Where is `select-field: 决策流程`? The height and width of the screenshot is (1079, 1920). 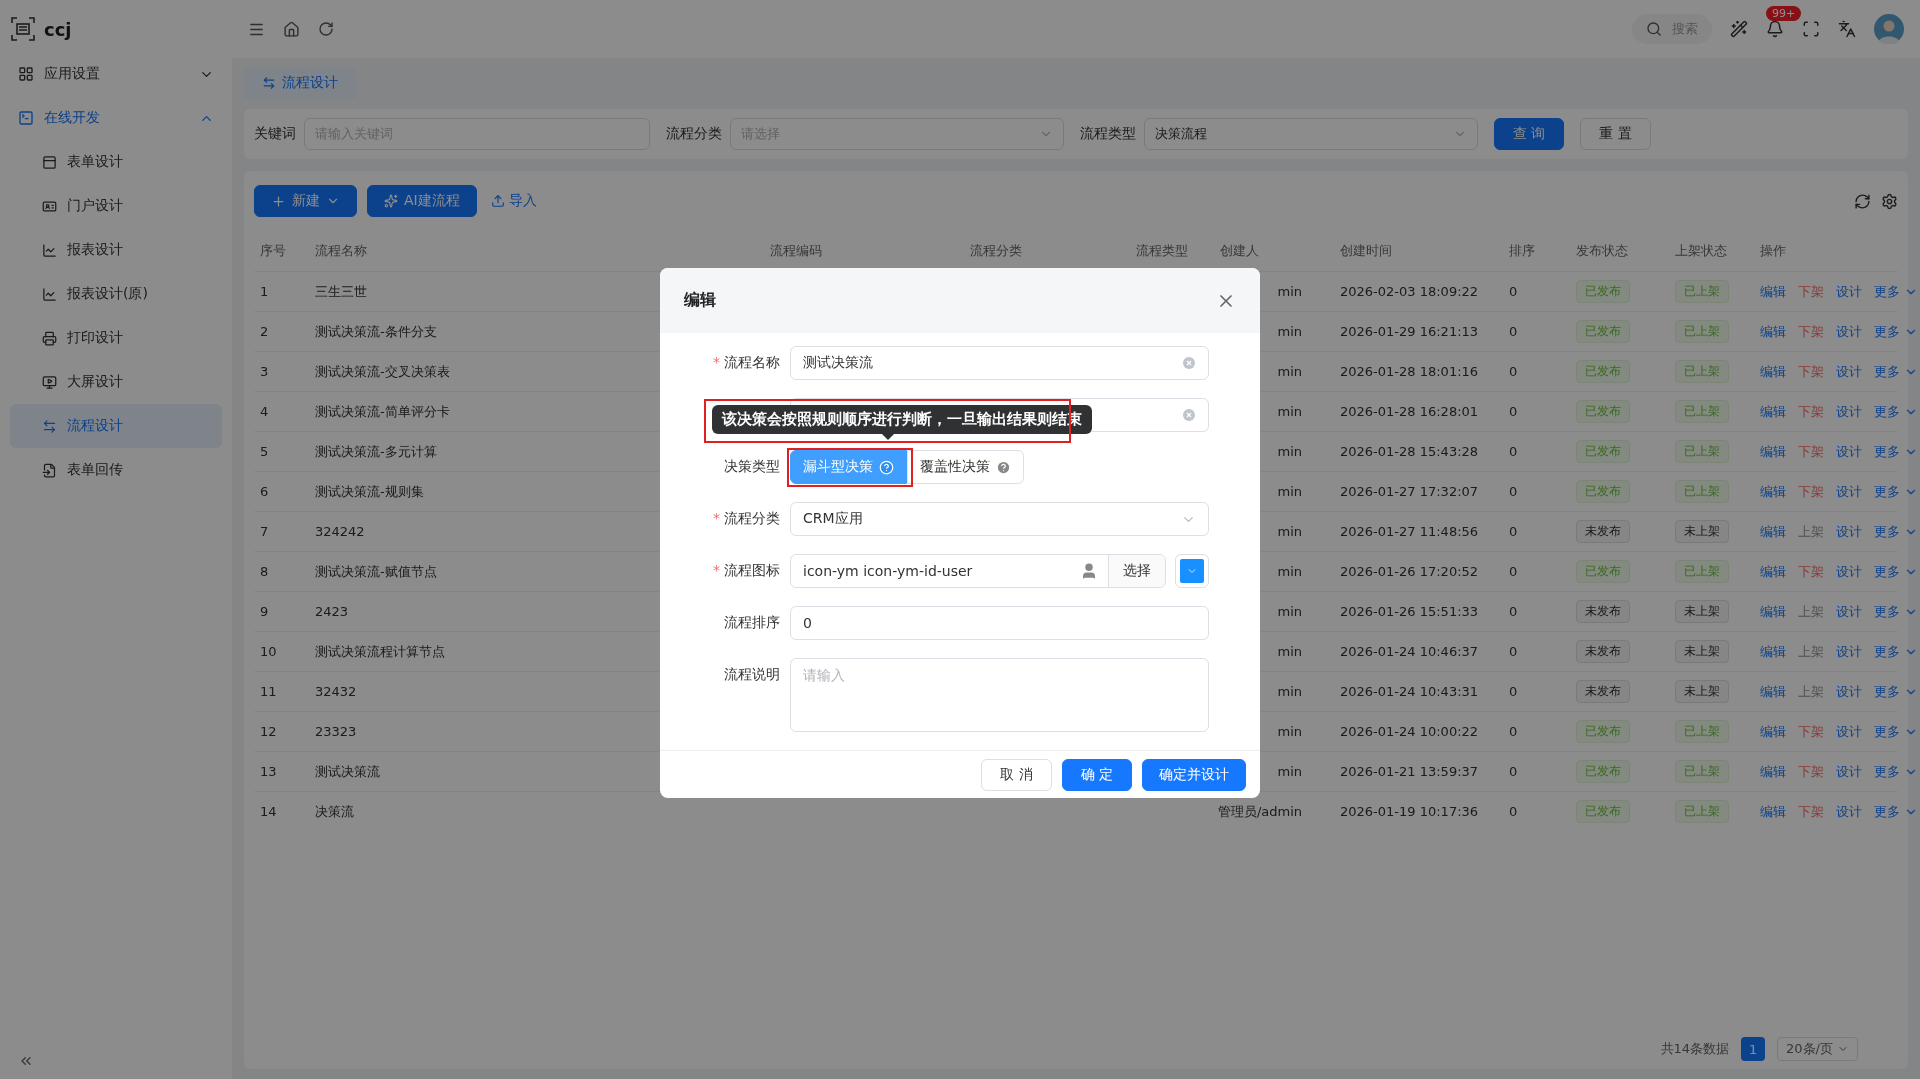 select-field: 决策流程 is located at coordinates (1311, 134).